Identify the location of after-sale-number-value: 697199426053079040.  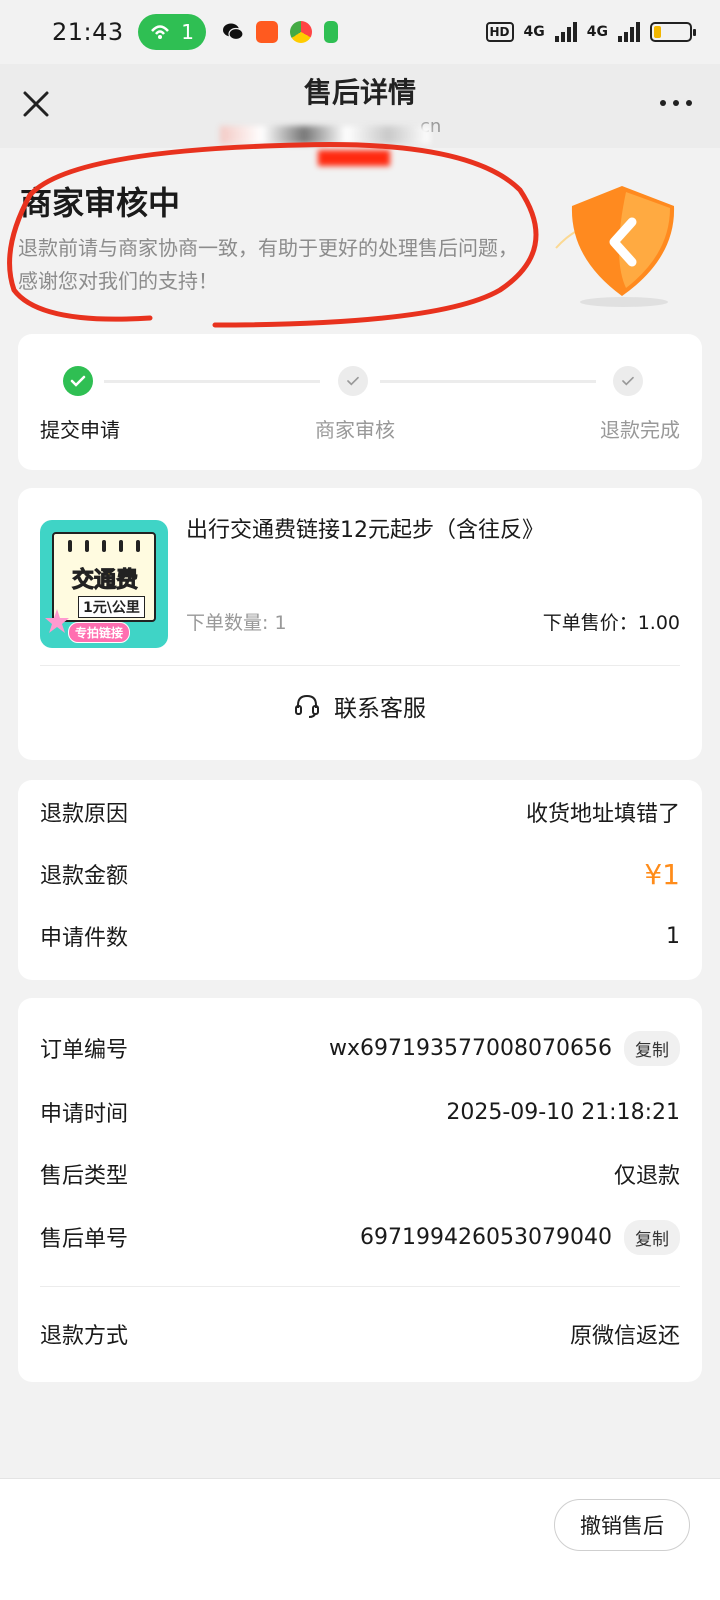
(486, 1237).